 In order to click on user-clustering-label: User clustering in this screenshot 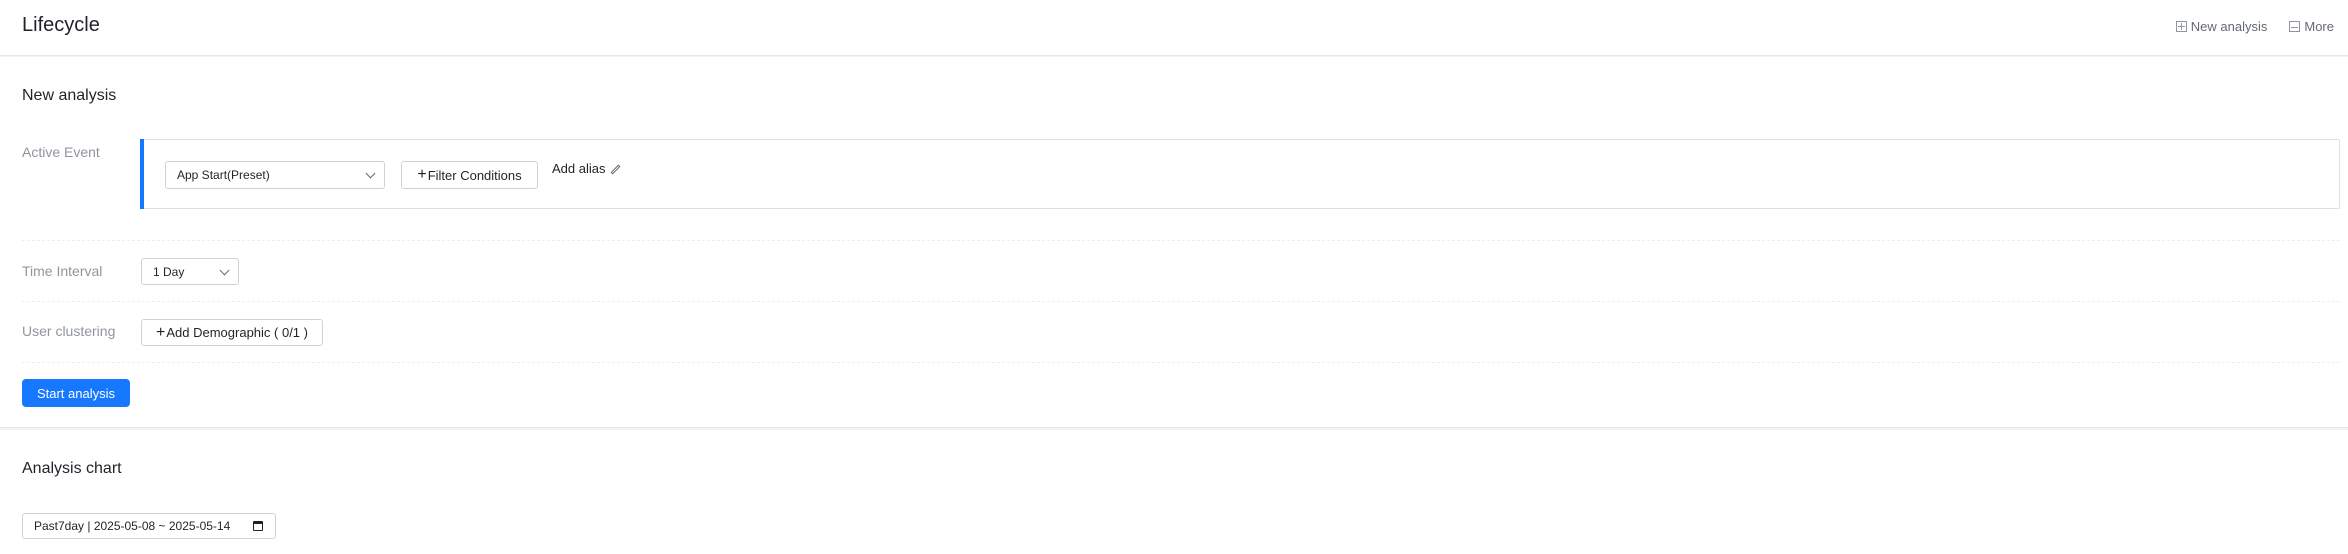, I will do `click(69, 331)`.